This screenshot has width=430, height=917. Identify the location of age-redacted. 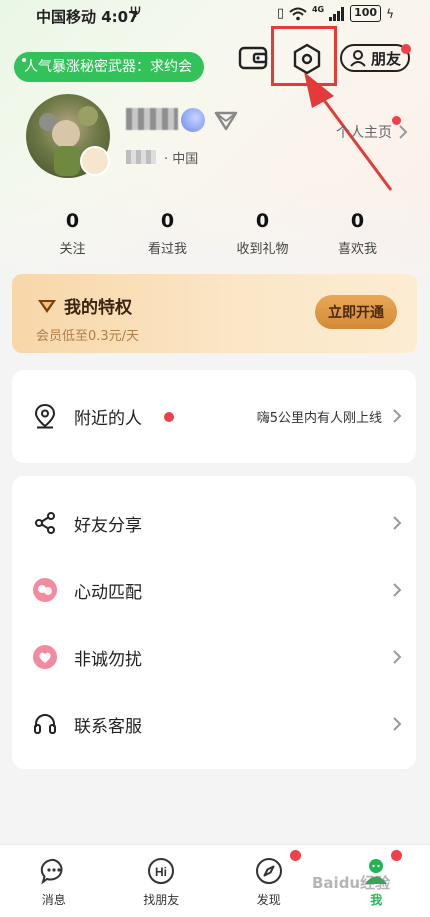
(141, 157).